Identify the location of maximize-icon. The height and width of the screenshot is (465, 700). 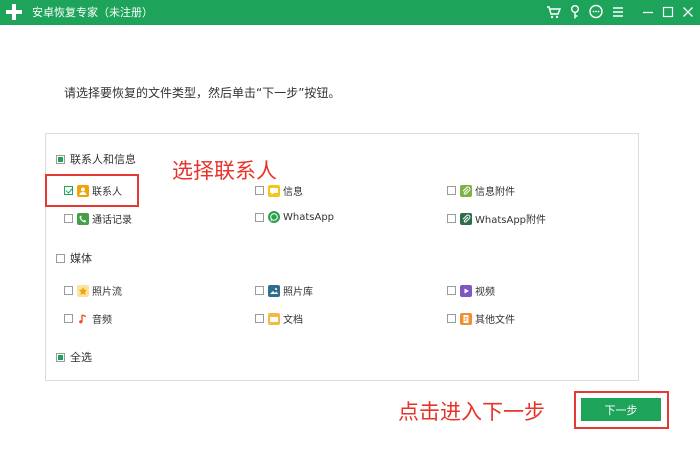
(668, 12).